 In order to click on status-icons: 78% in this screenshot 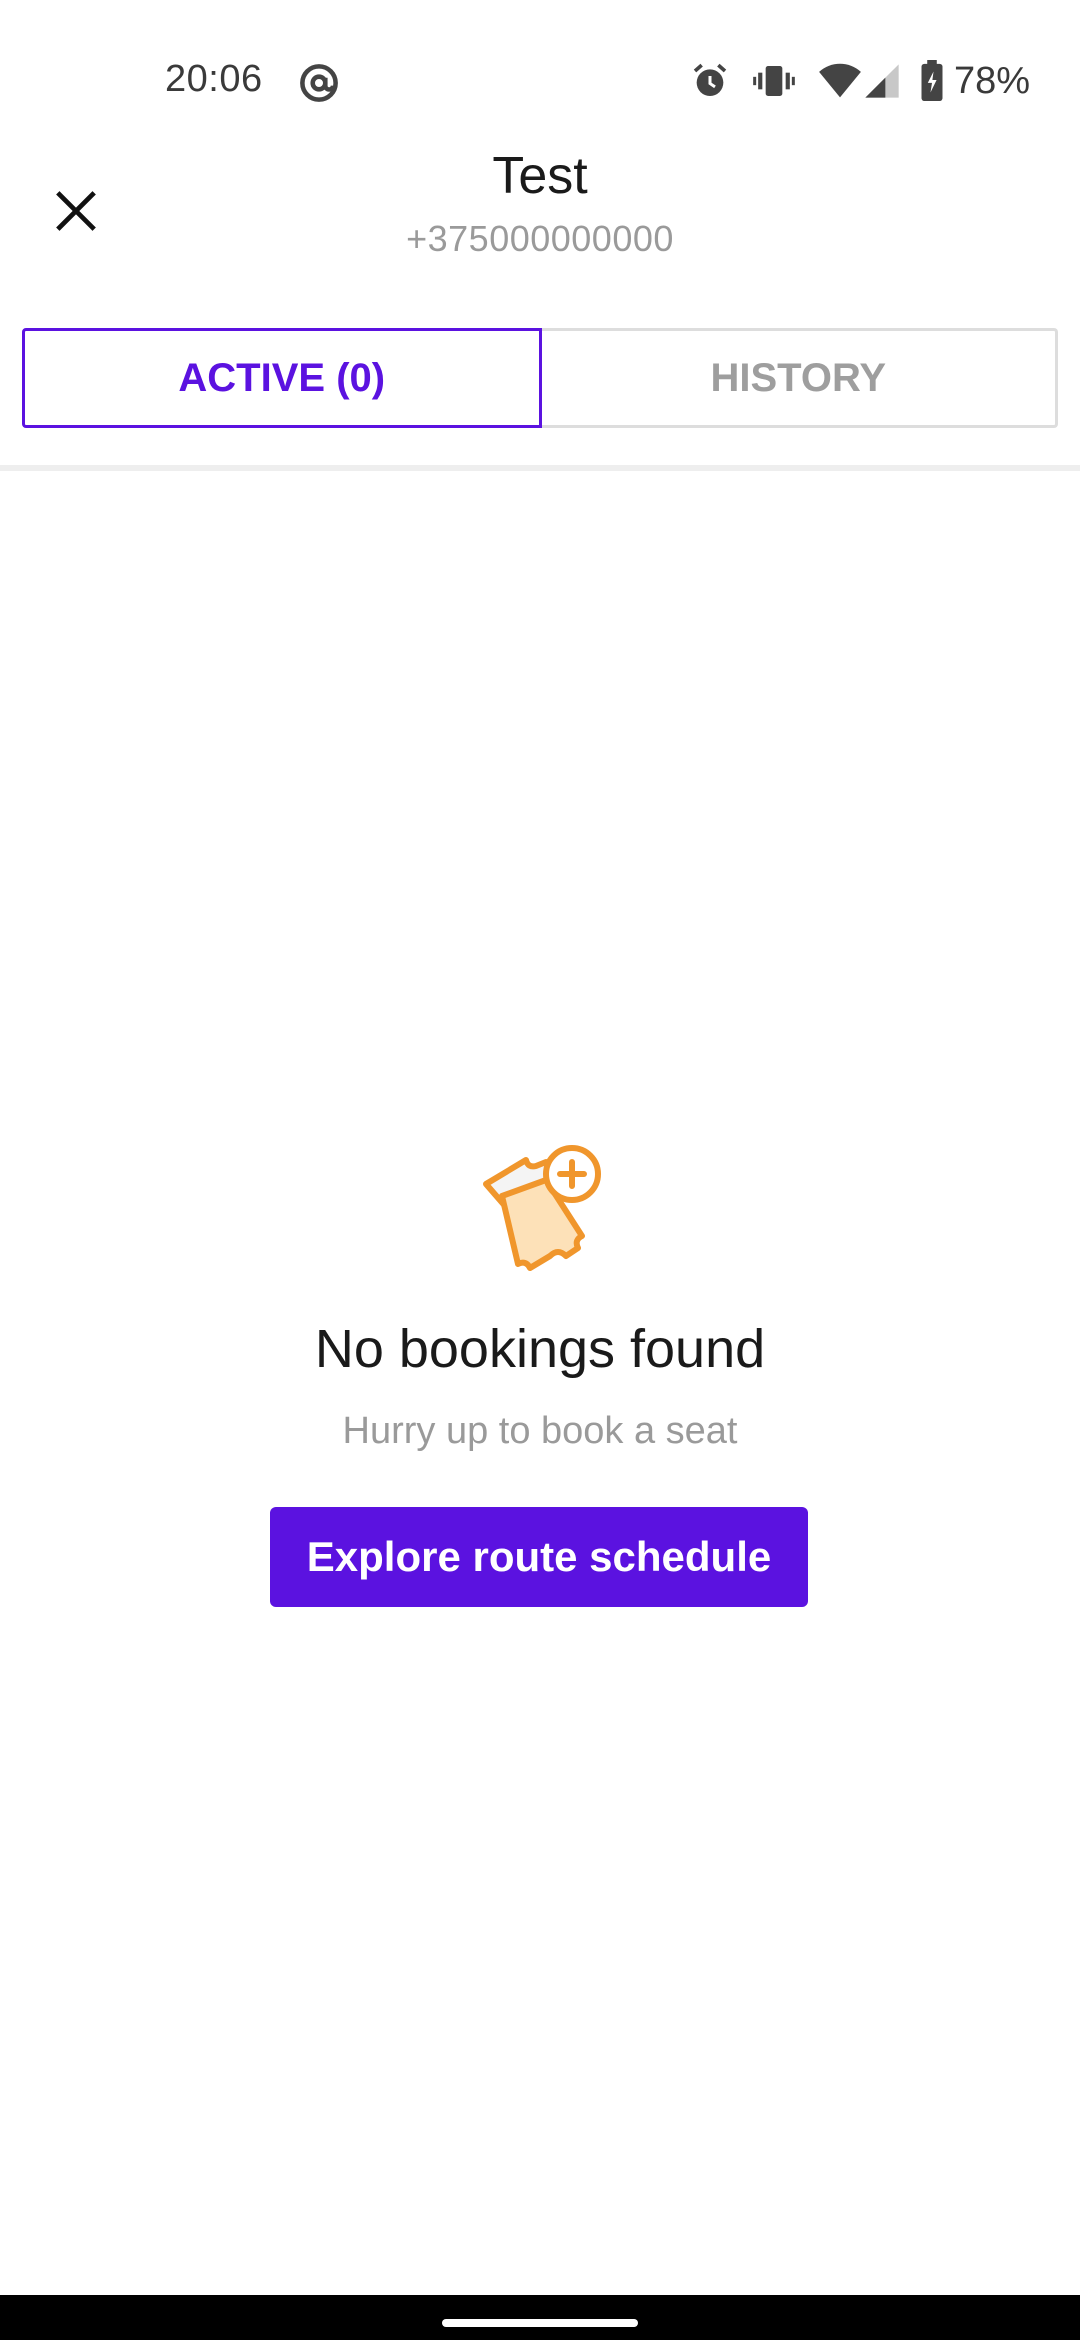, I will do `click(860, 81)`.